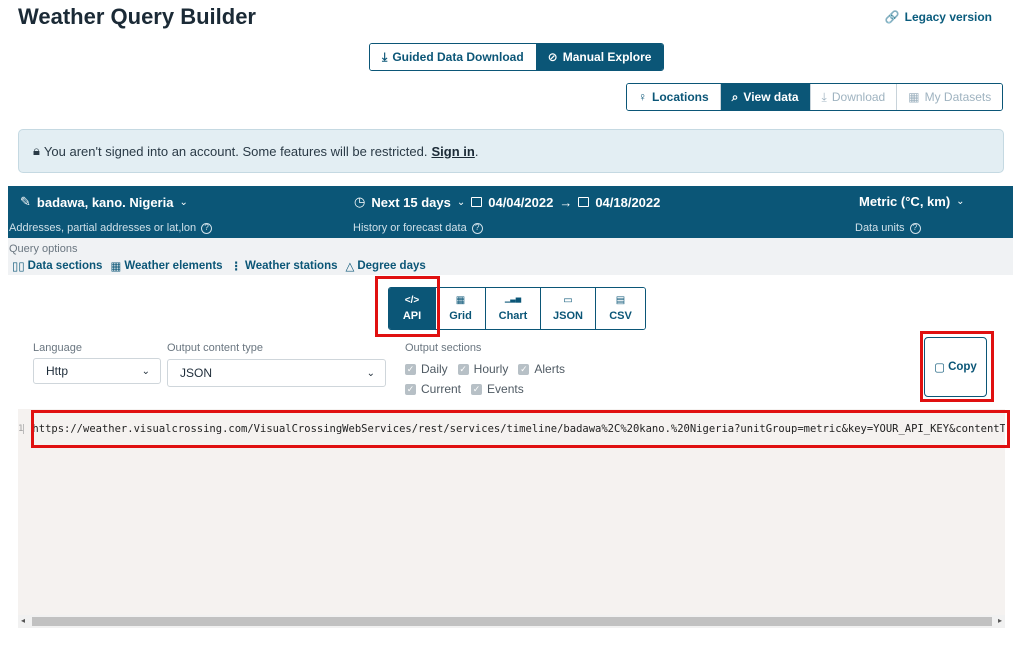  Describe the element at coordinates (627, 202) in the screenshot. I see `end-date: 04/18/2022` at that location.